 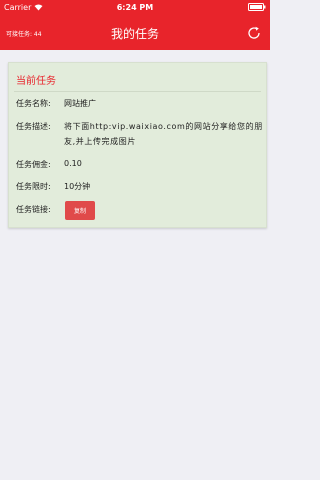 I want to click on card-divider, so click(x=137, y=91).